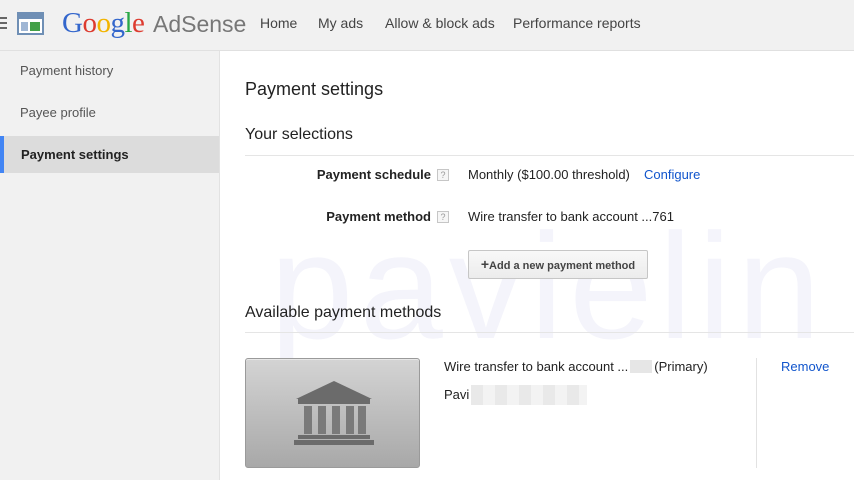  Describe the element at coordinates (440, 23) in the screenshot. I see `nav-allow-block-ads: Allow & block ads` at that location.